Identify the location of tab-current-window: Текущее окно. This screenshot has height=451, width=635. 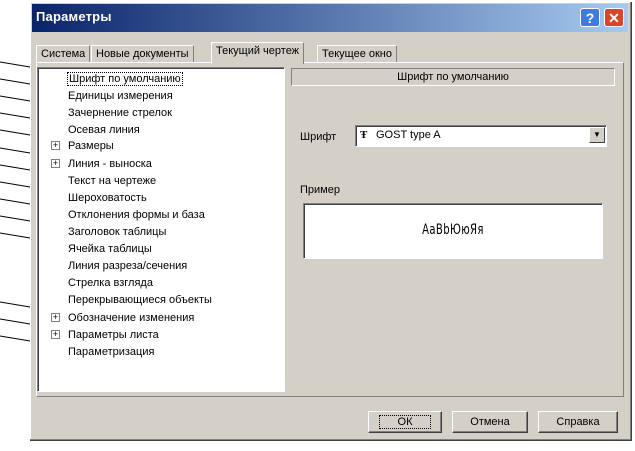
(357, 54).